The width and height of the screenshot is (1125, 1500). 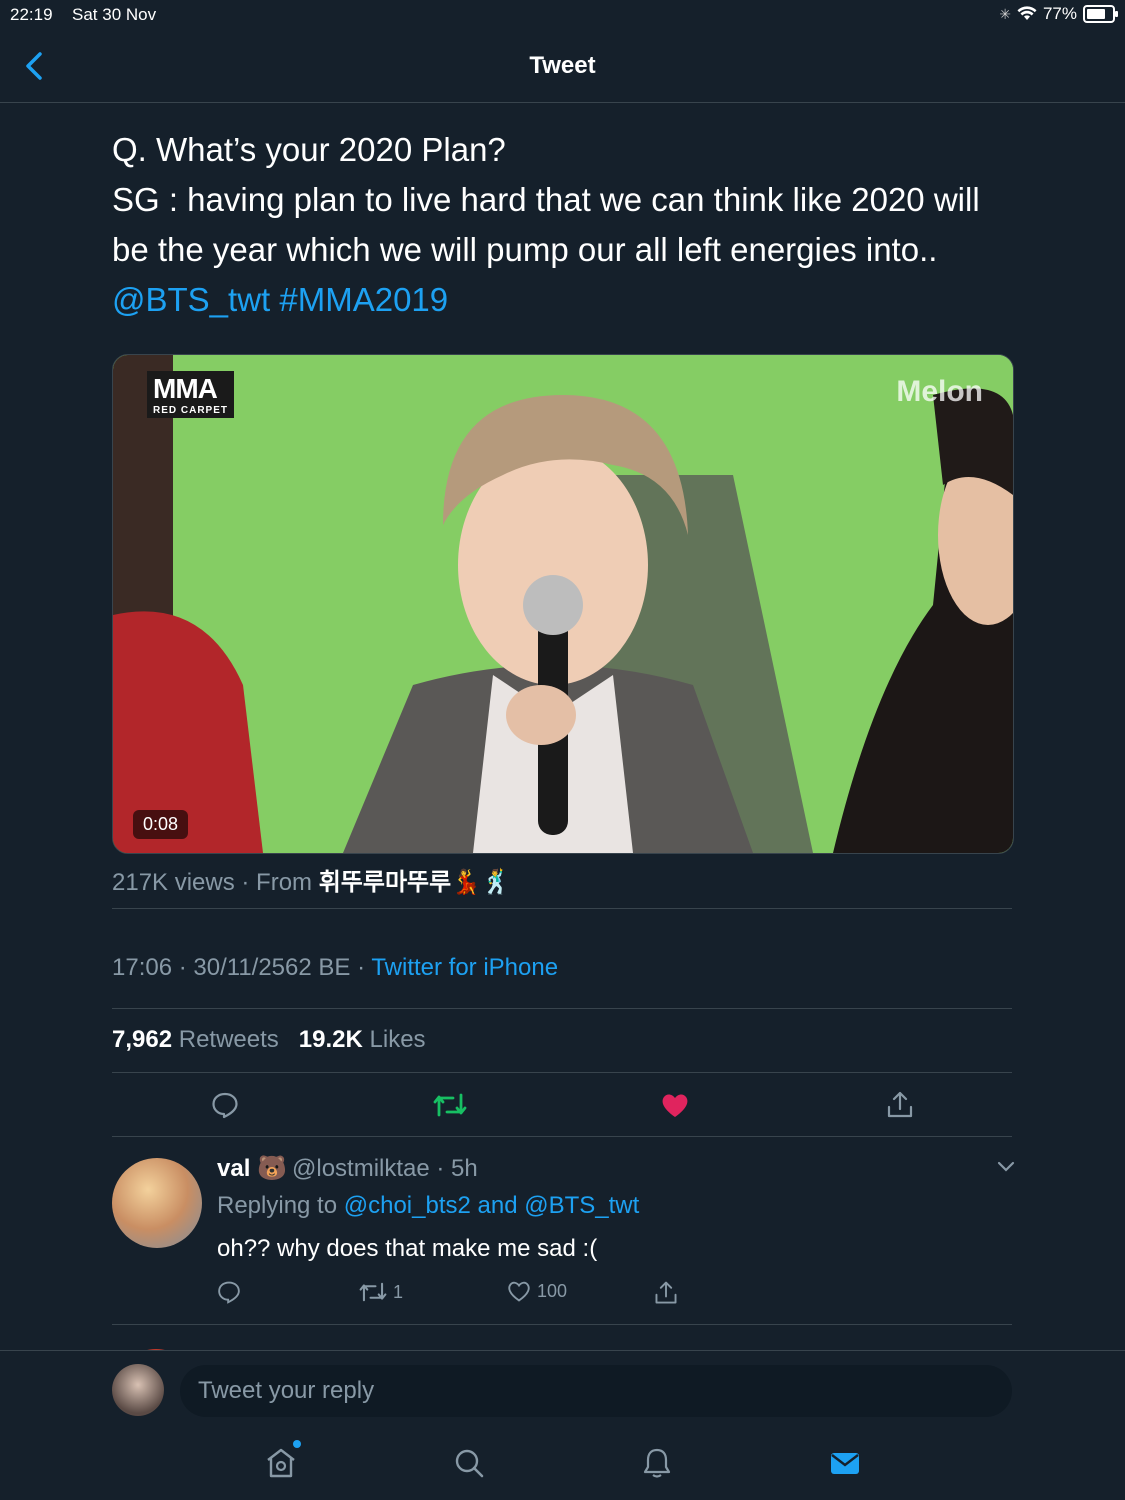 I want to click on replying-to-links: @choi_bts2 and @BTS_twt, so click(x=492, y=1205).